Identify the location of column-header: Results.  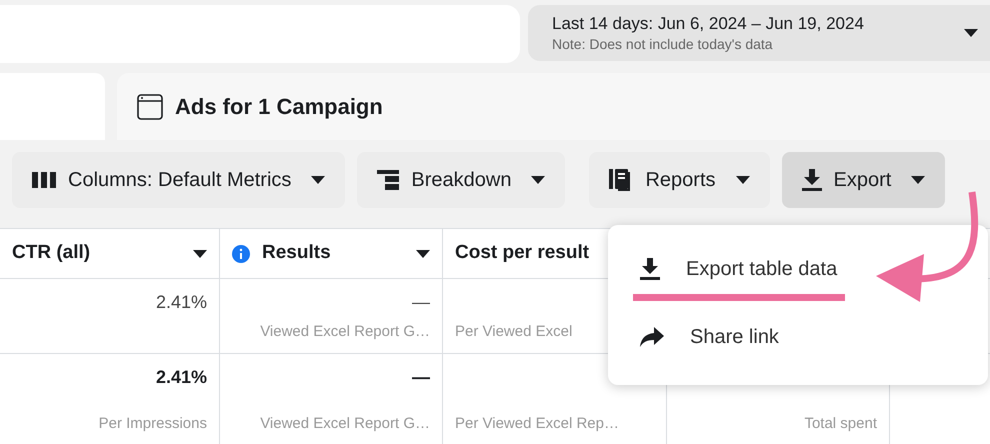
(331, 253).